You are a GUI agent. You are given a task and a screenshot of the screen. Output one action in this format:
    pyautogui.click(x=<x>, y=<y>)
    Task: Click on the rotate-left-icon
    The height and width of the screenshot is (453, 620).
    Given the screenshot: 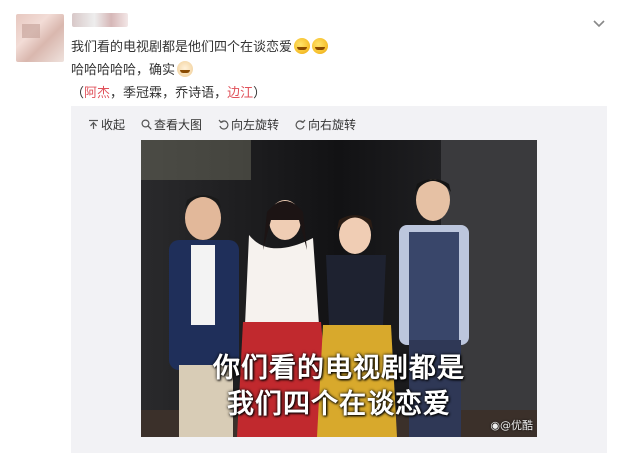 What is the action you would take?
    pyautogui.click(x=223, y=124)
    